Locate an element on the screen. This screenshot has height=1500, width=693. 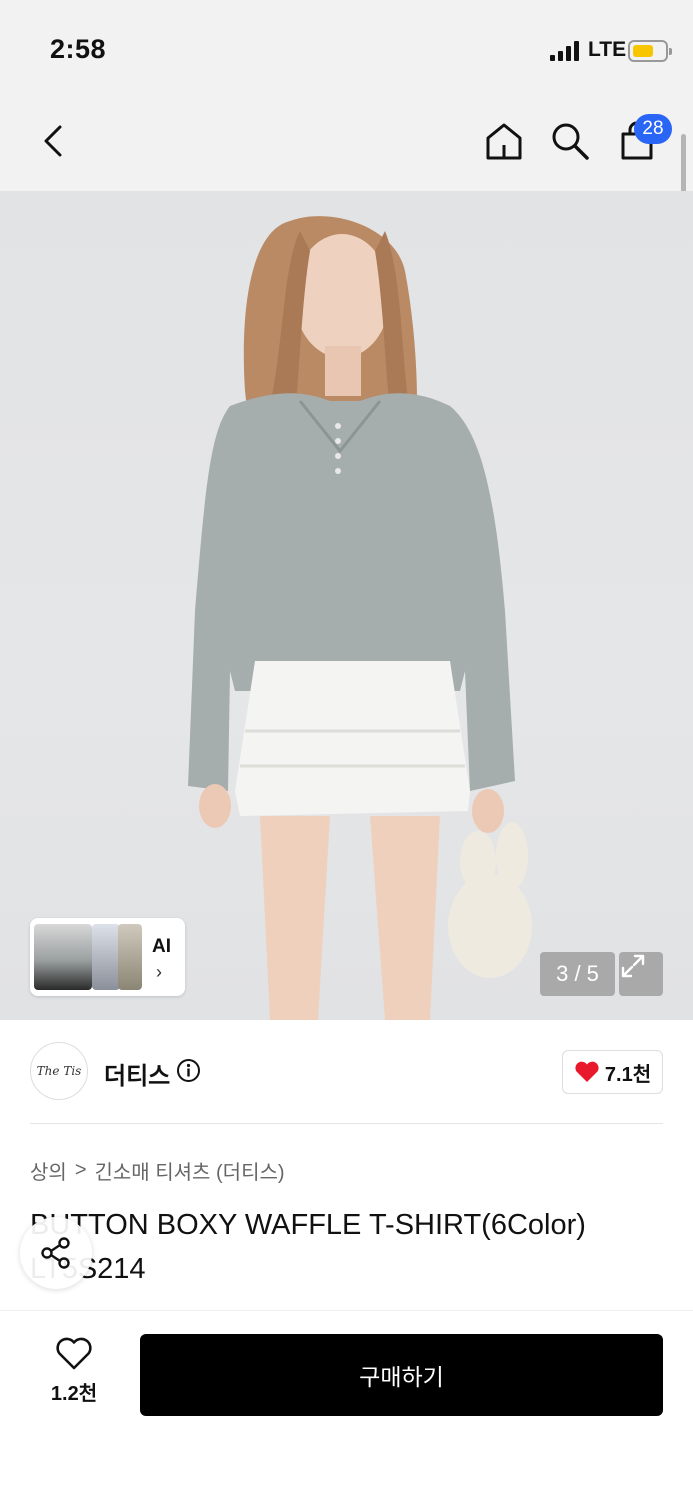
breadcrumb: 상의 > 긴소매 티셔츠 (더티스) is located at coordinates (157, 1170).